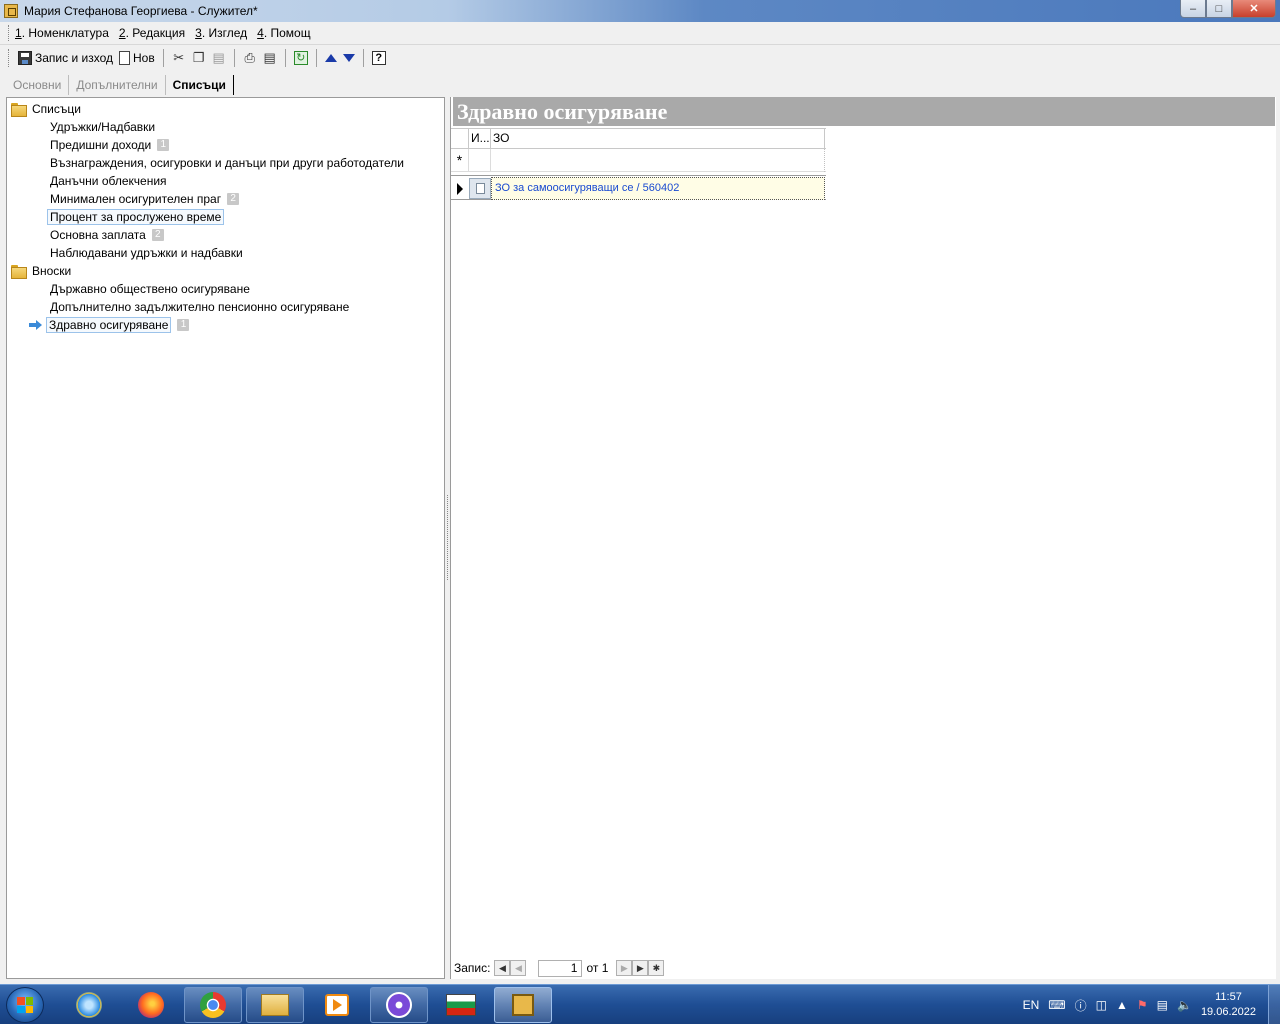  What do you see at coordinates (1274, 1004) in the screenshot?
I see `show-desktop-button` at bounding box center [1274, 1004].